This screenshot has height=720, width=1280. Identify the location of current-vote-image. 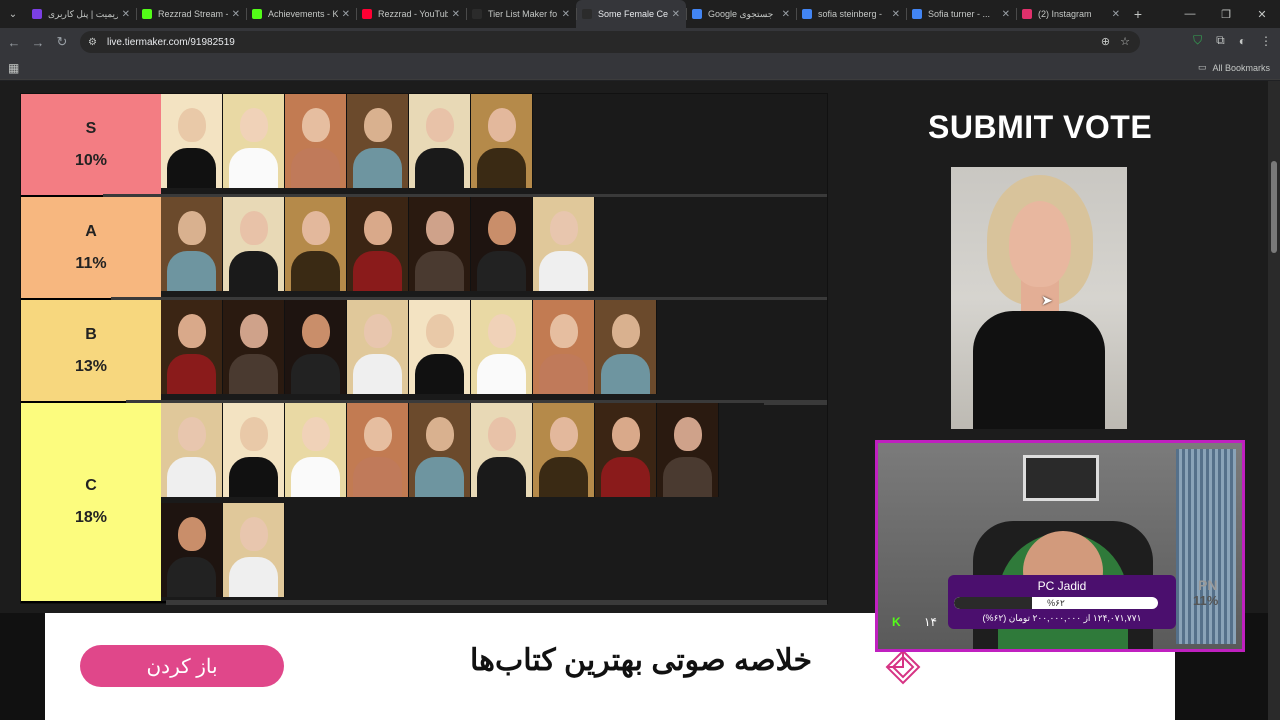
(1039, 298).